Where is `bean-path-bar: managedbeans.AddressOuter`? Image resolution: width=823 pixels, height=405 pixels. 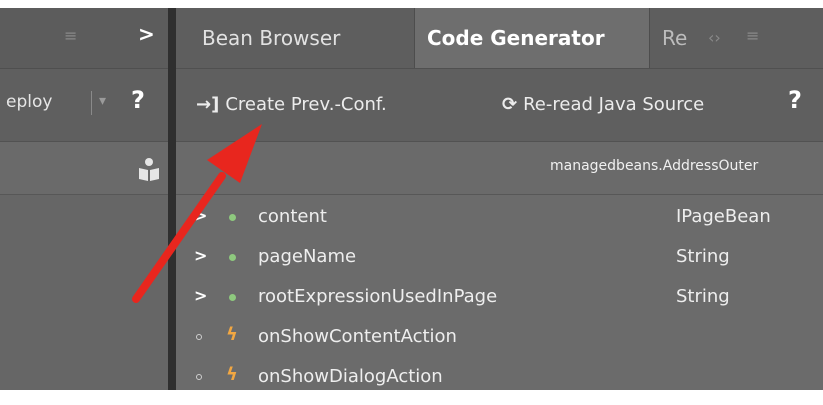 bean-path-bar: managedbeans.AddressOuter is located at coordinates (499, 168).